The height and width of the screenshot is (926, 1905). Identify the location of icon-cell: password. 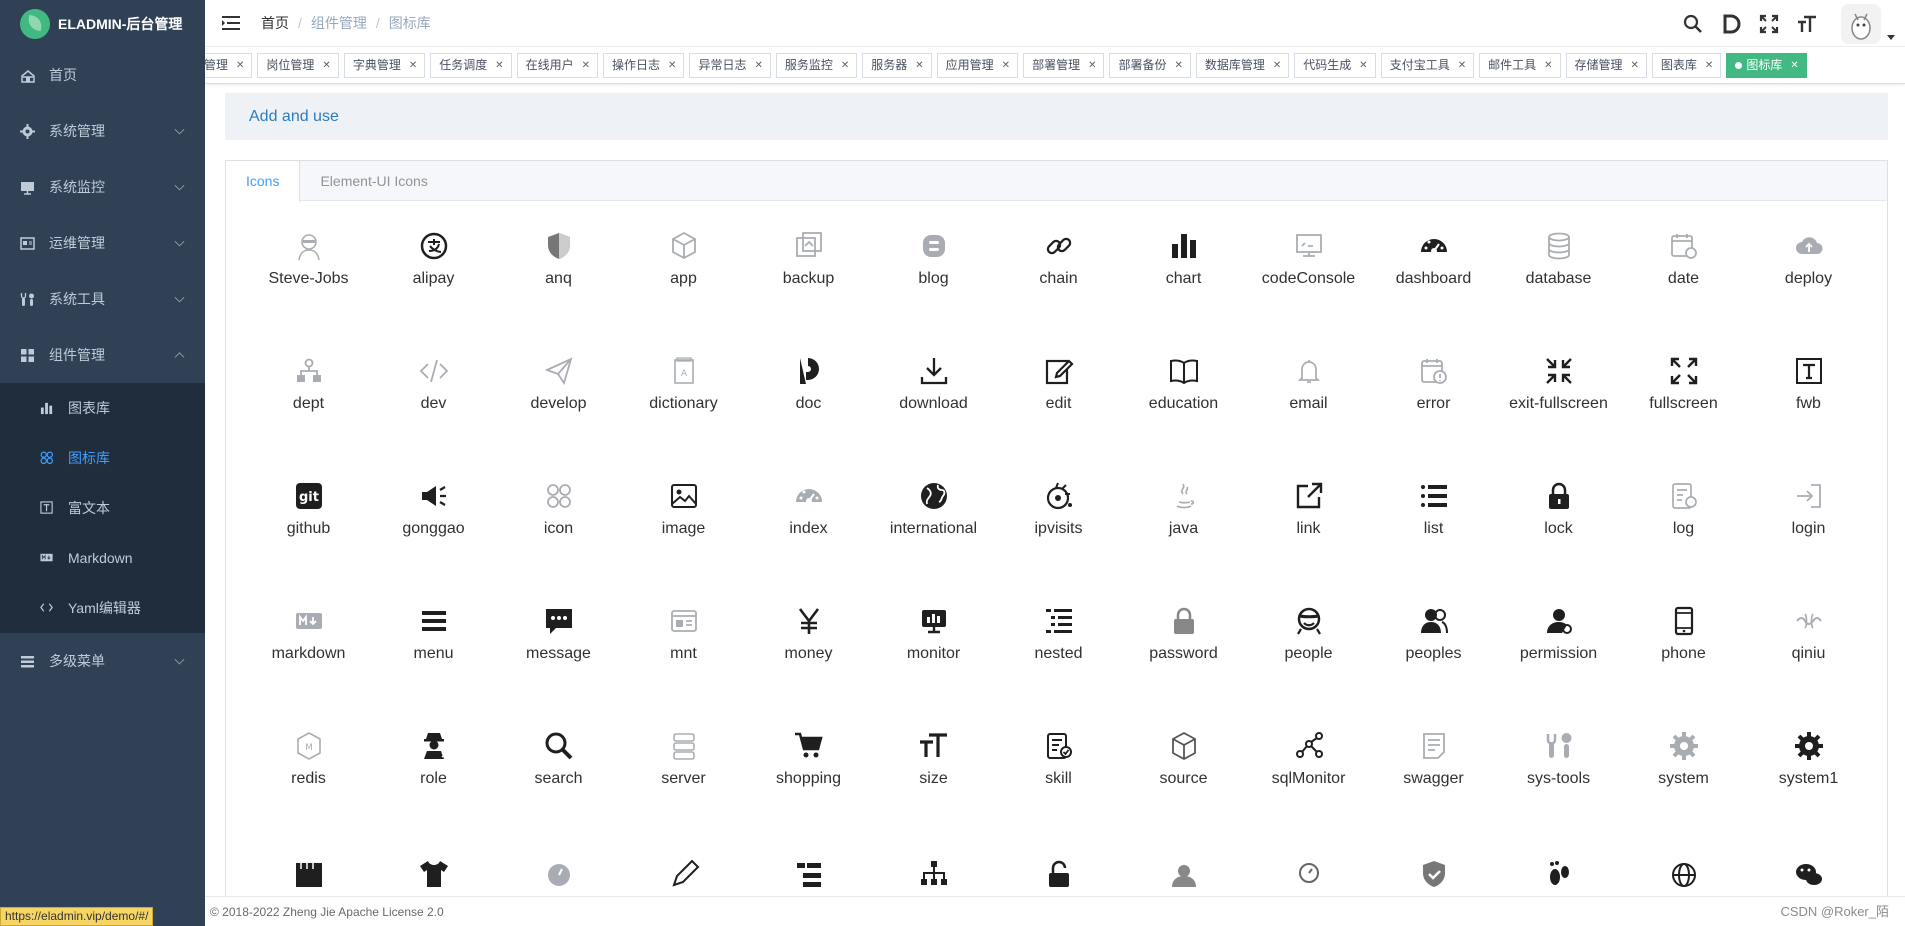
(1183, 639).